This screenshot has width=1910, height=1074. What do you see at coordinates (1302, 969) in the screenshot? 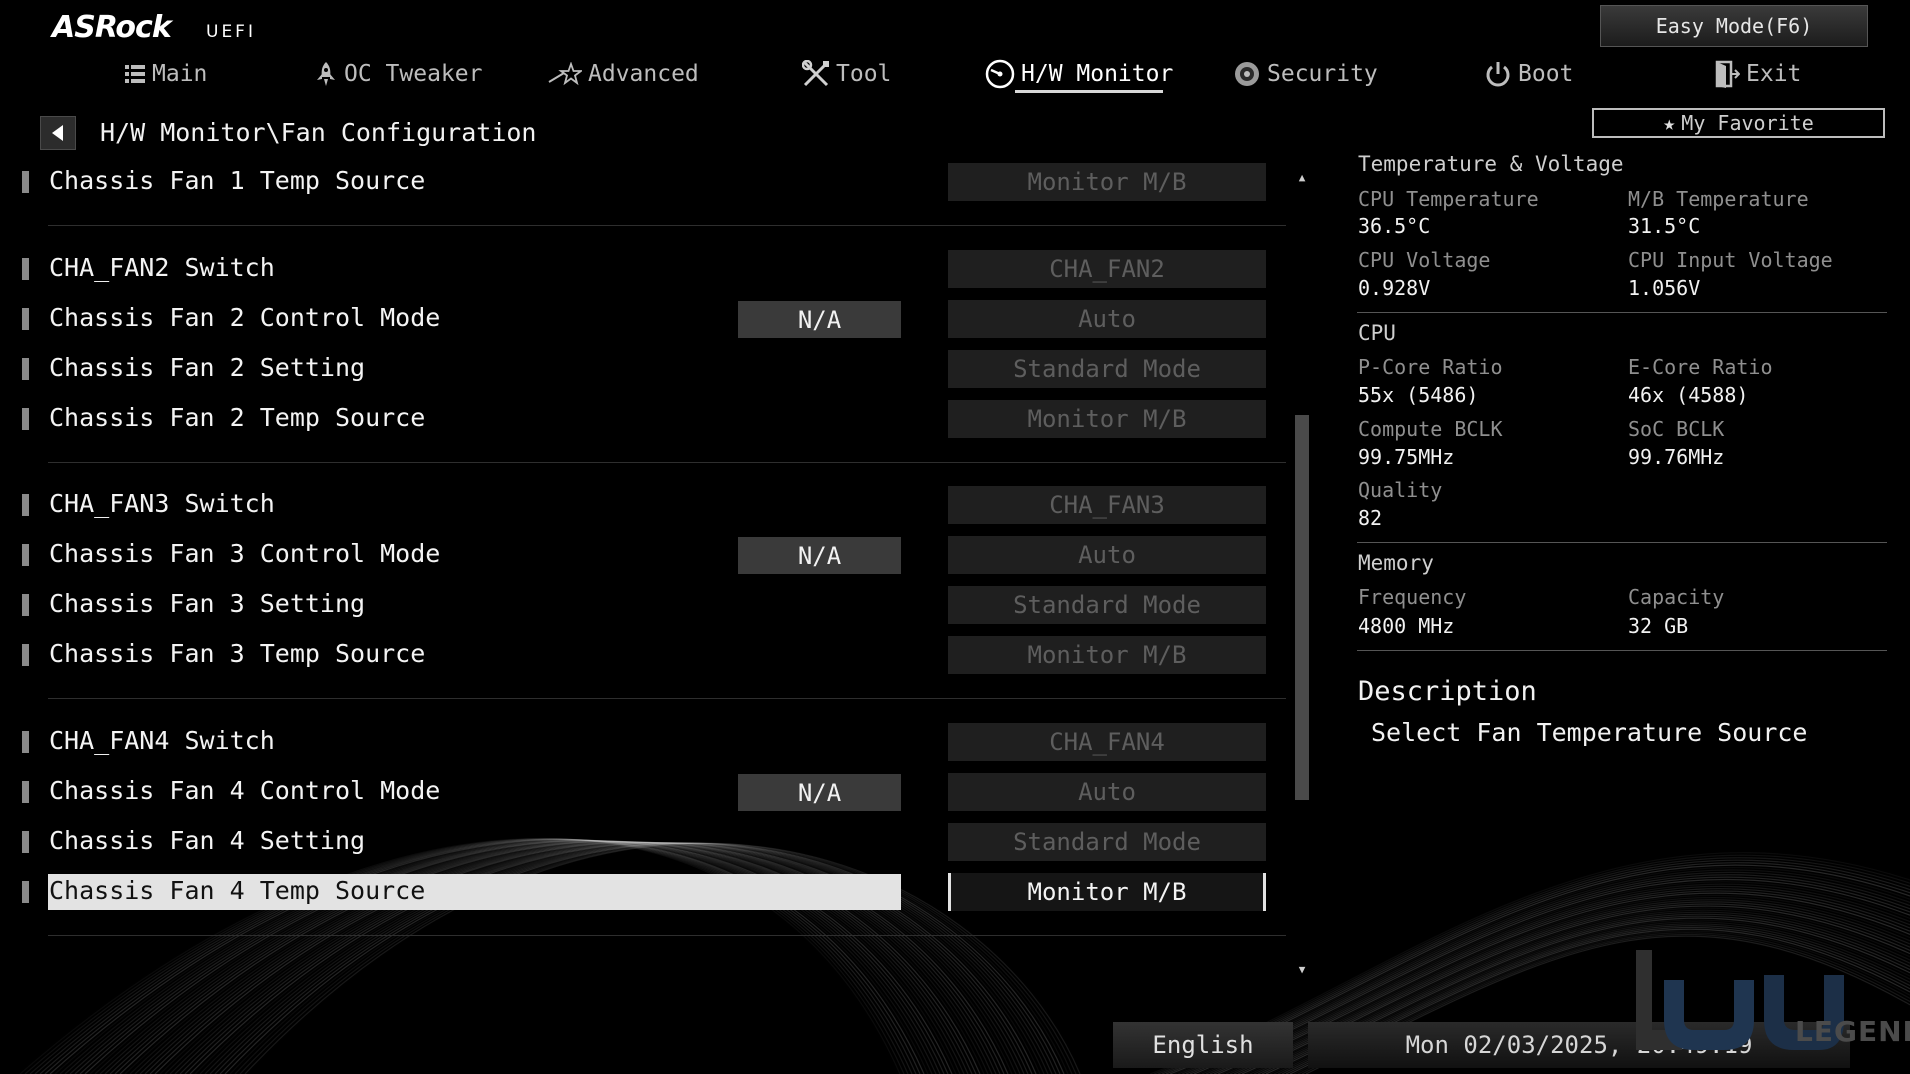
I see `scroll-down-arrow: ▼` at bounding box center [1302, 969].